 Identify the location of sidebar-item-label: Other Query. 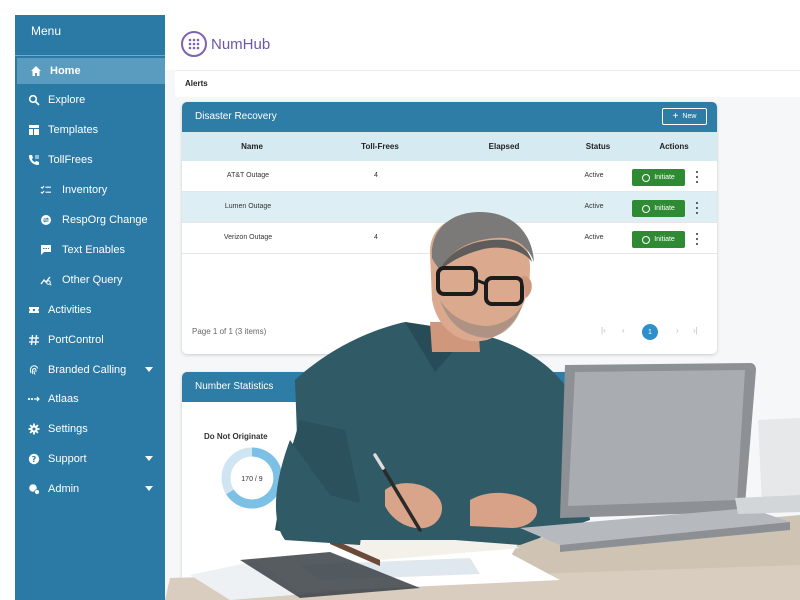
(92, 280).